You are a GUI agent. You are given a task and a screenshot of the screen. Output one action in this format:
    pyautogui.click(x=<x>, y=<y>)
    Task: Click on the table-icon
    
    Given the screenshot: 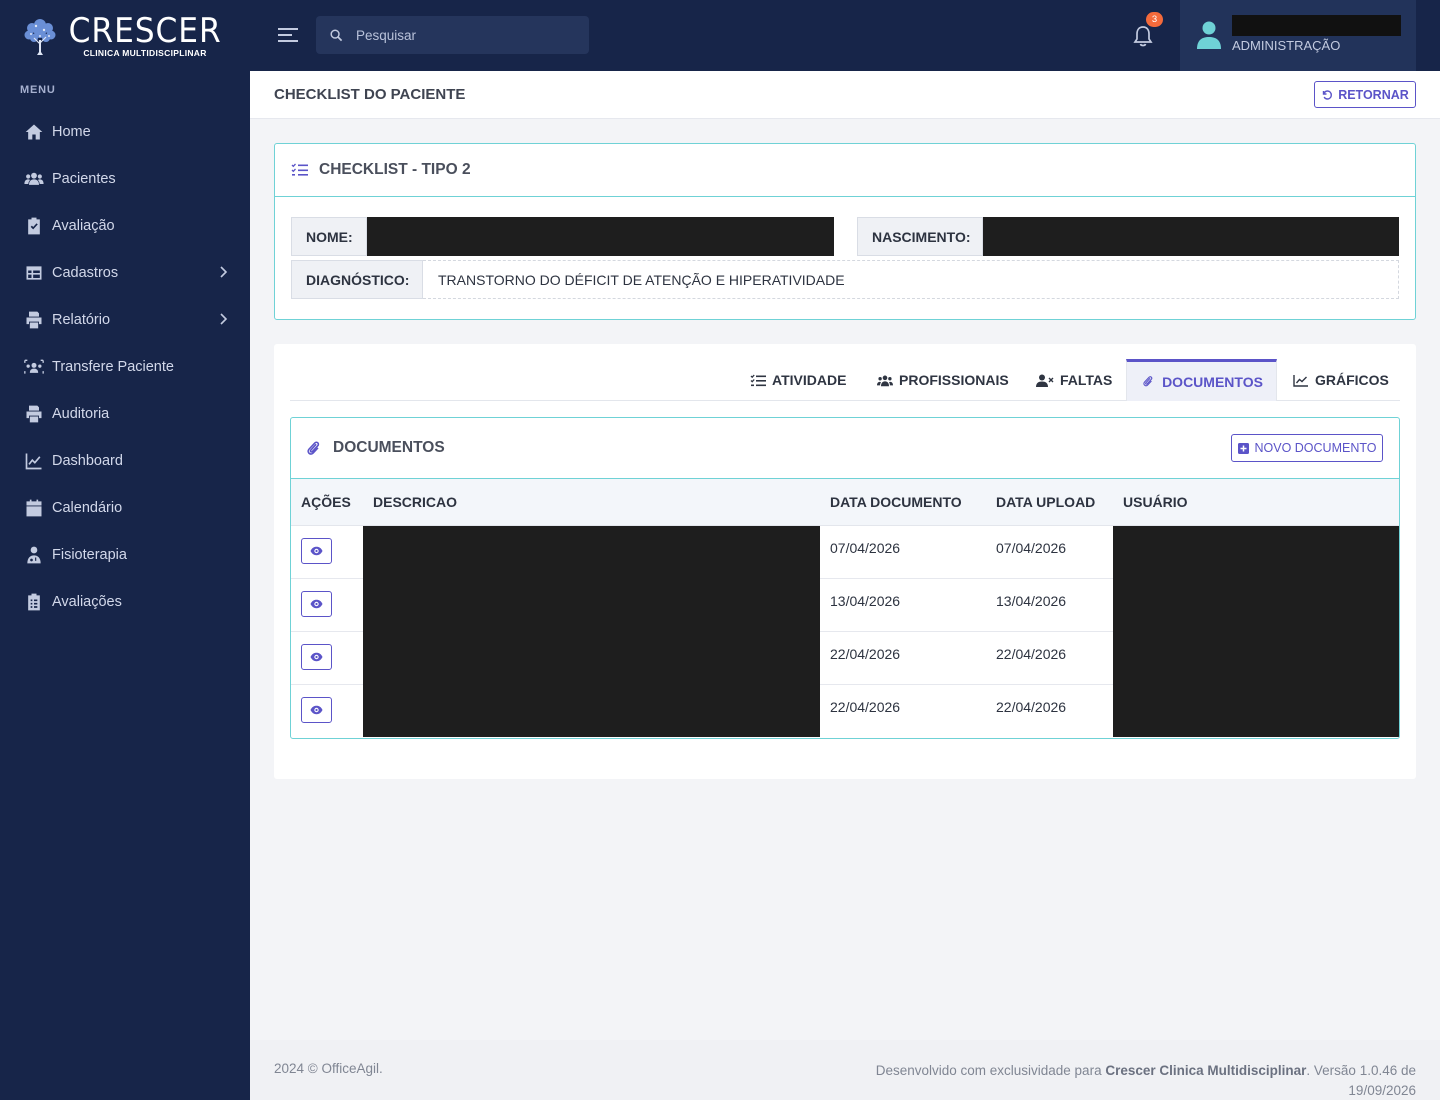 What is the action you would take?
    pyautogui.click(x=34, y=273)
    